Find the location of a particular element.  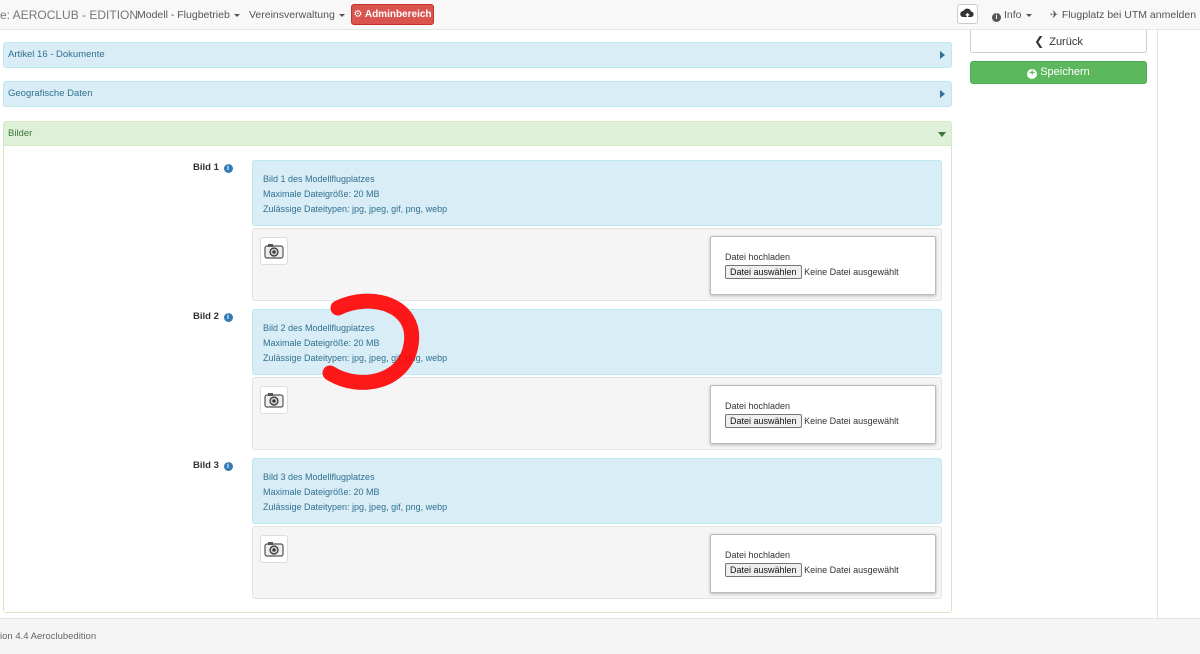

cloud-upload-button is located at coordinates (967, 14).